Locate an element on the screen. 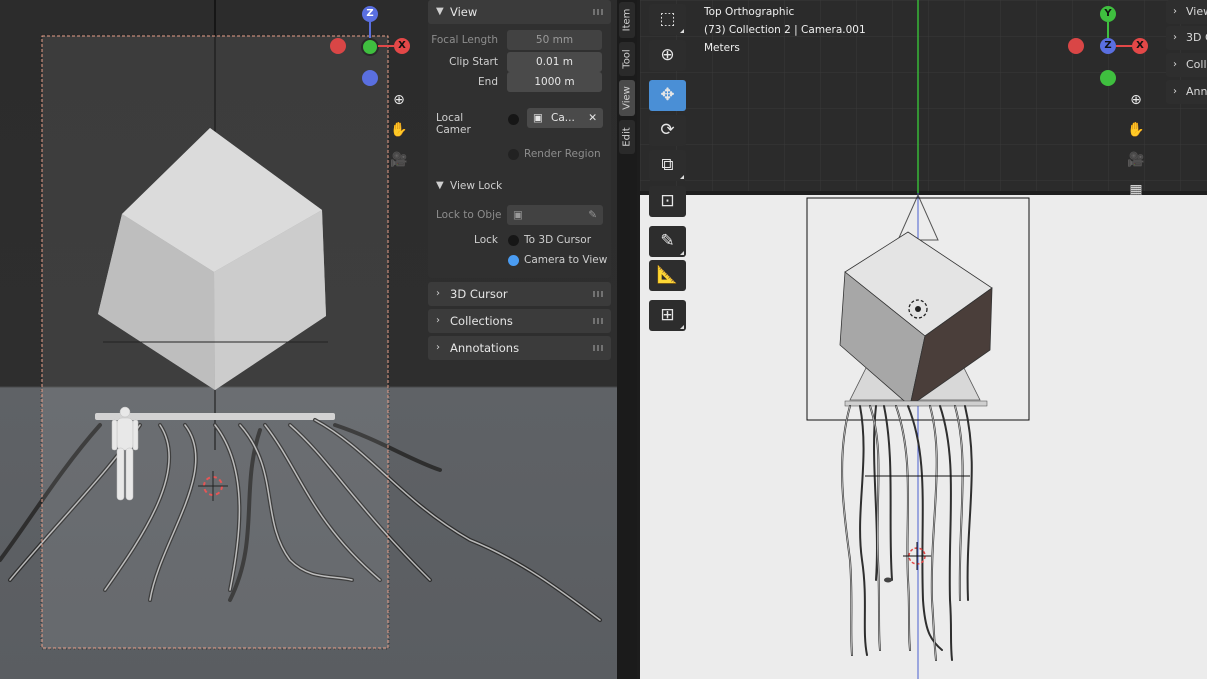 The image size is (1207, 679). transform-tool: ⊡ is located at coordinates (667, 201).